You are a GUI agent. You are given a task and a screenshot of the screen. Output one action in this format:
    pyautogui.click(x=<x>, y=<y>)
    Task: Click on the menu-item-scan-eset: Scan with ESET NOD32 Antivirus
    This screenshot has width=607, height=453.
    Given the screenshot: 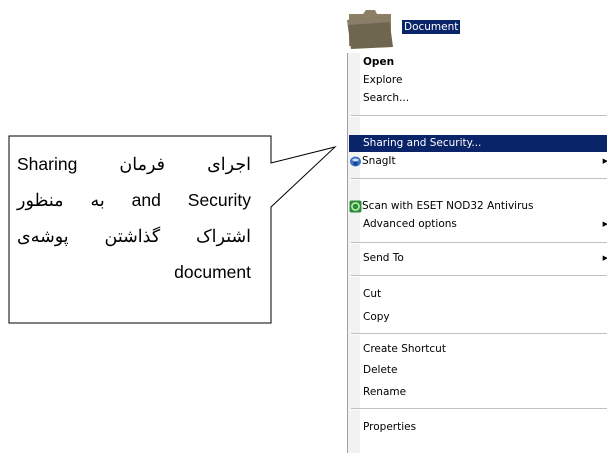 What is the action you would take?
    pyautogui.click(x=478, y=206)
    